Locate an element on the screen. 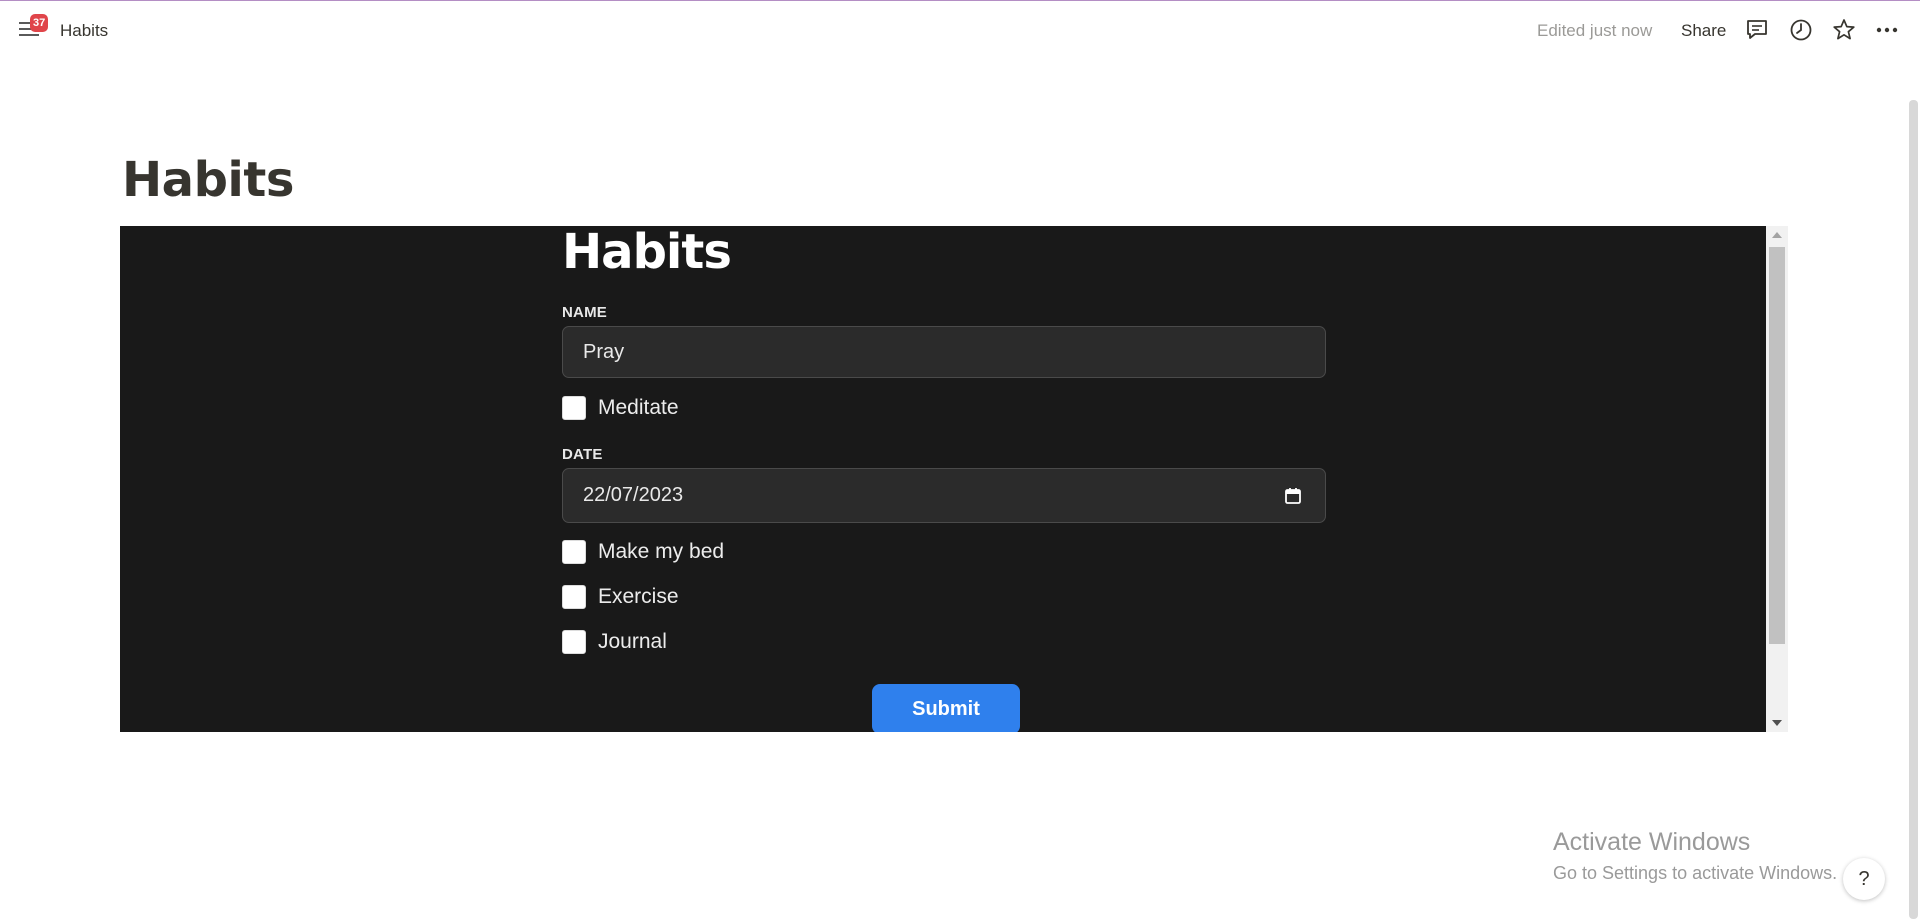  meditate-checkbox-row: Meditate is located at coordinates (620, 408).